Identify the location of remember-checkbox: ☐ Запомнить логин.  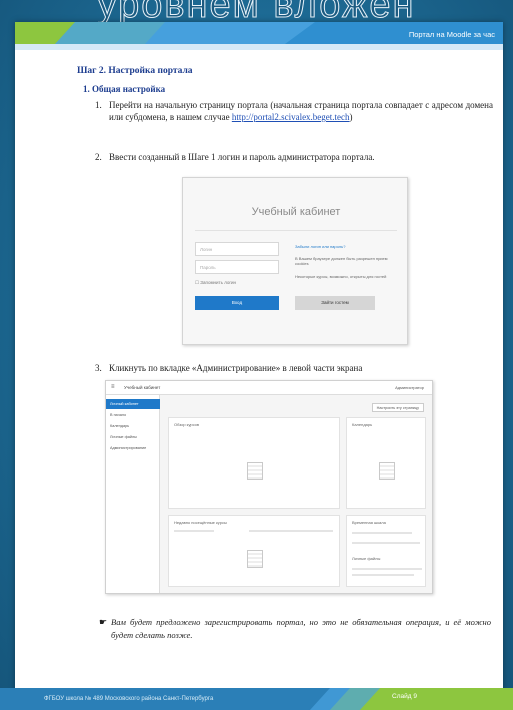
(215, 283).